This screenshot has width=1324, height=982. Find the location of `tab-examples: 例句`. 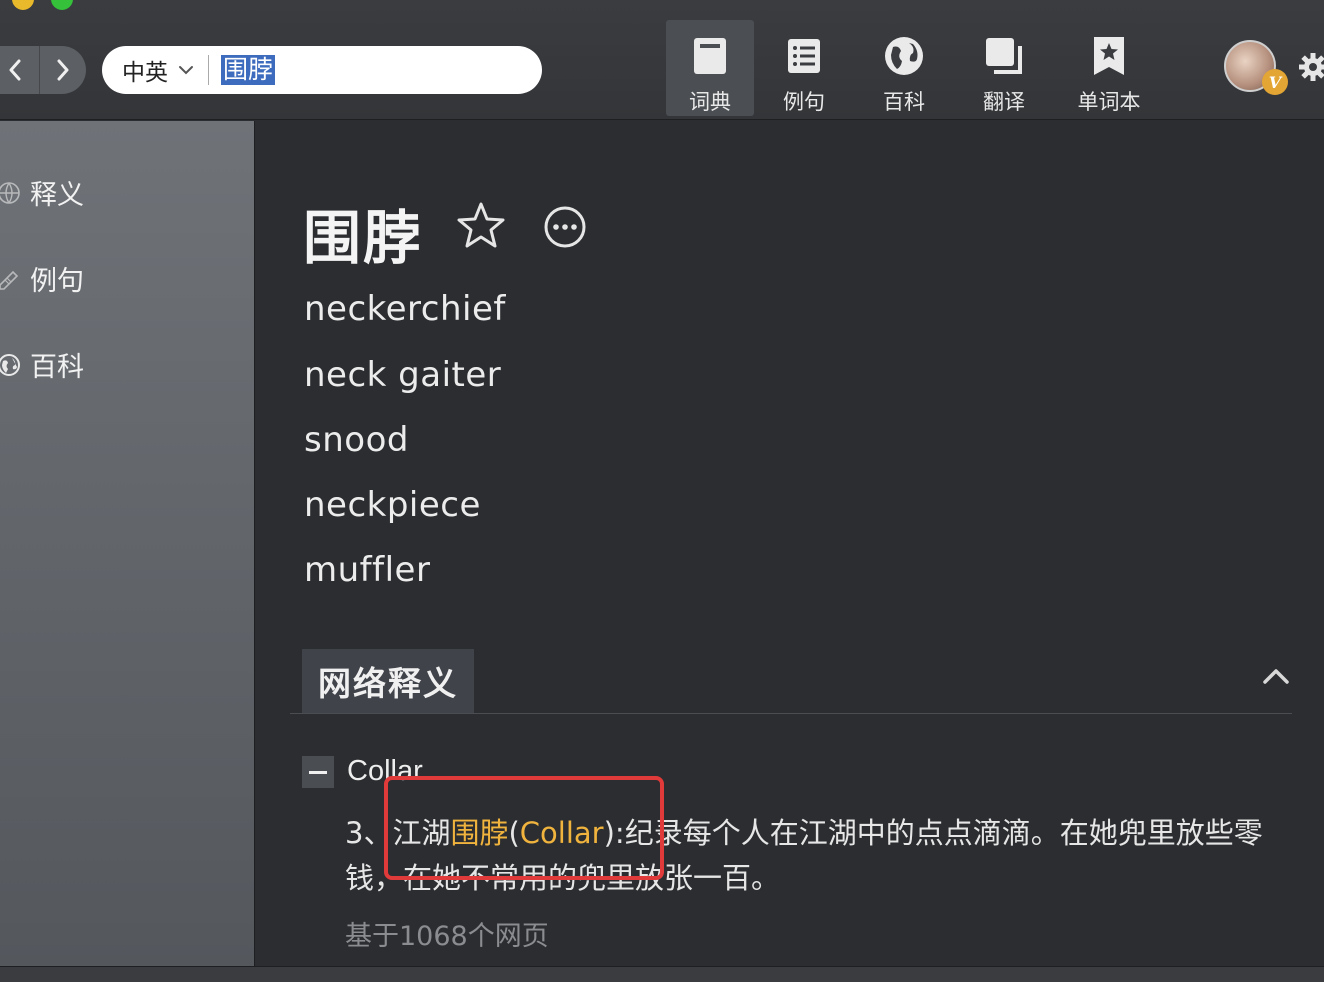

tab-examples: 例句 is located at coordinates (804, 68).